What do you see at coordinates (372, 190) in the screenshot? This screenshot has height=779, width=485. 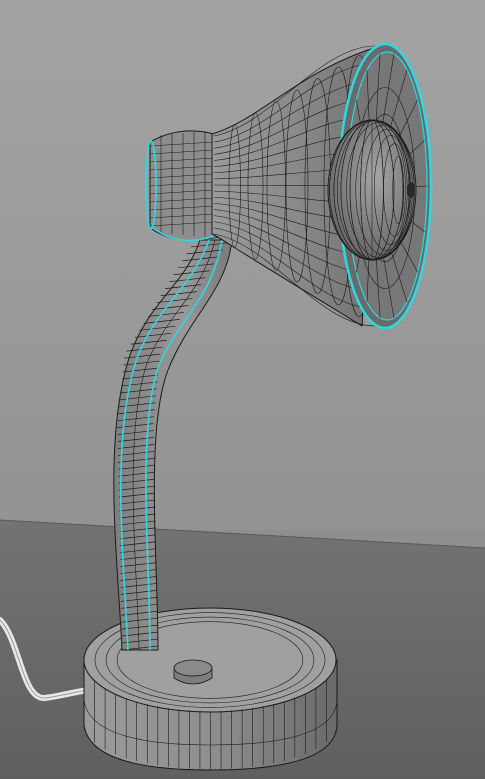 I see `light-bulb` at bounding box center [372, 190].